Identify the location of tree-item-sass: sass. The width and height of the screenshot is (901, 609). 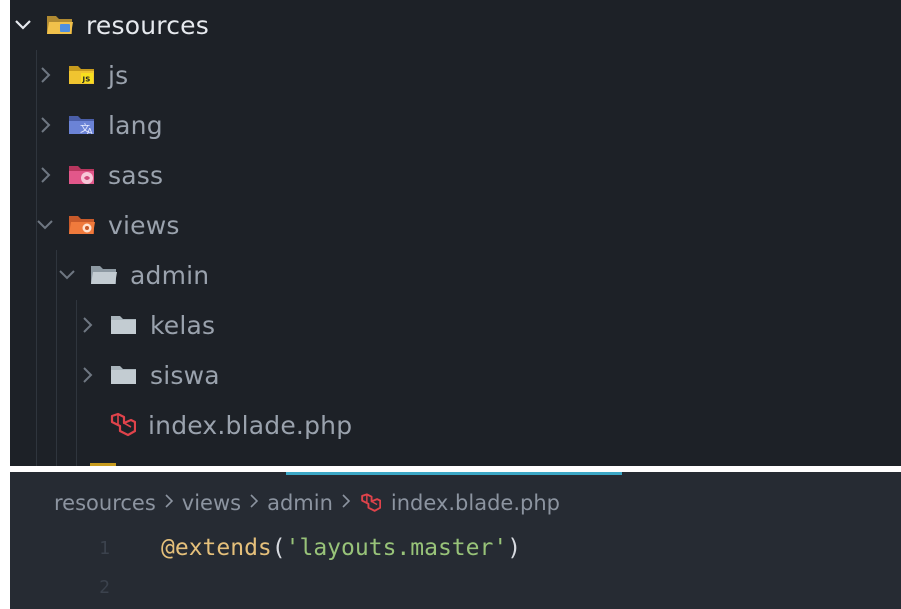
(455, 175).